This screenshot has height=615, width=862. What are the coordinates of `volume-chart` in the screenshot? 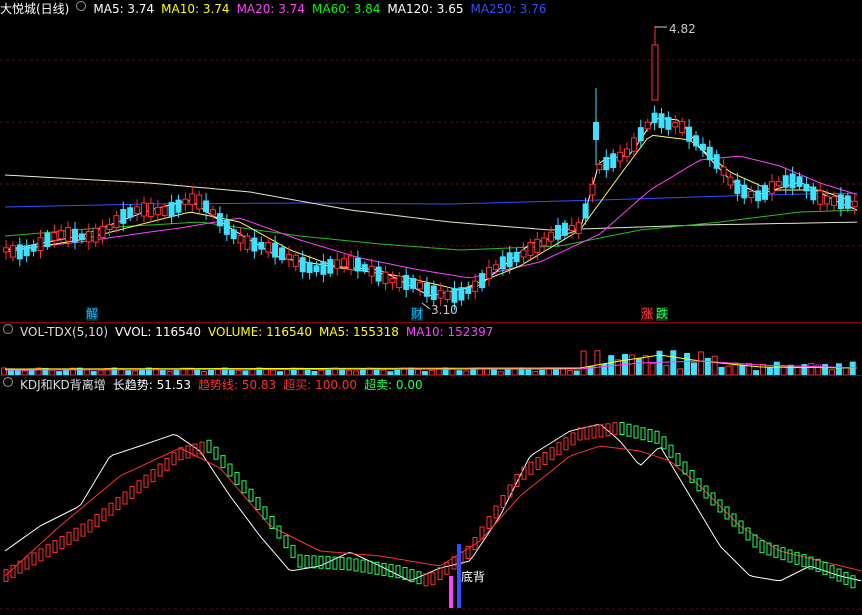 It's located at (431, 349).